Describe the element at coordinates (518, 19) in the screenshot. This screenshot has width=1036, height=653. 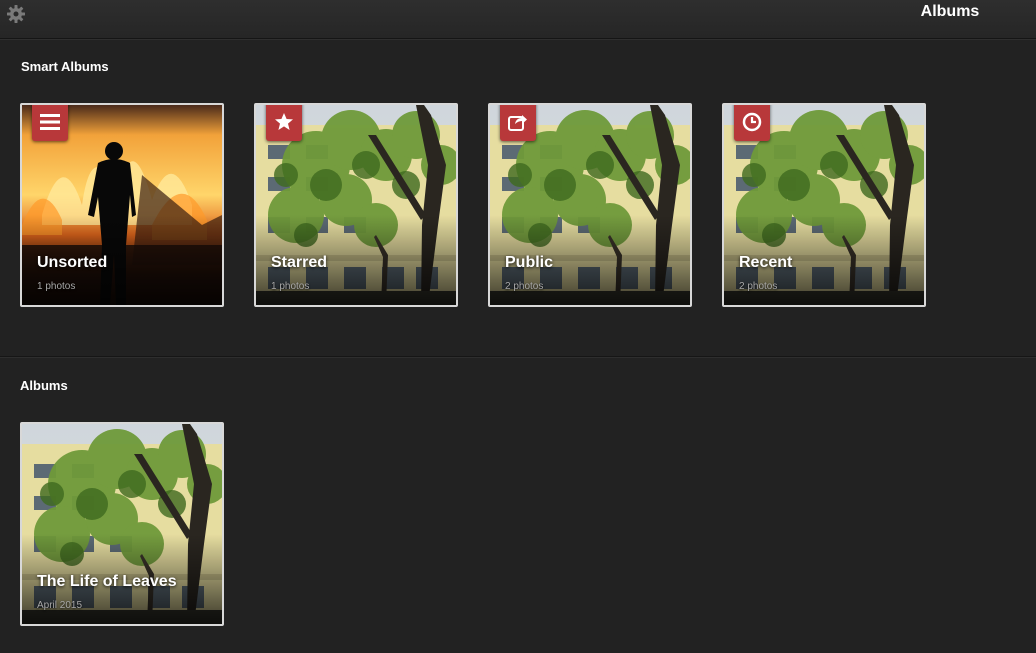
I see `top-bar: Albums` at that location.